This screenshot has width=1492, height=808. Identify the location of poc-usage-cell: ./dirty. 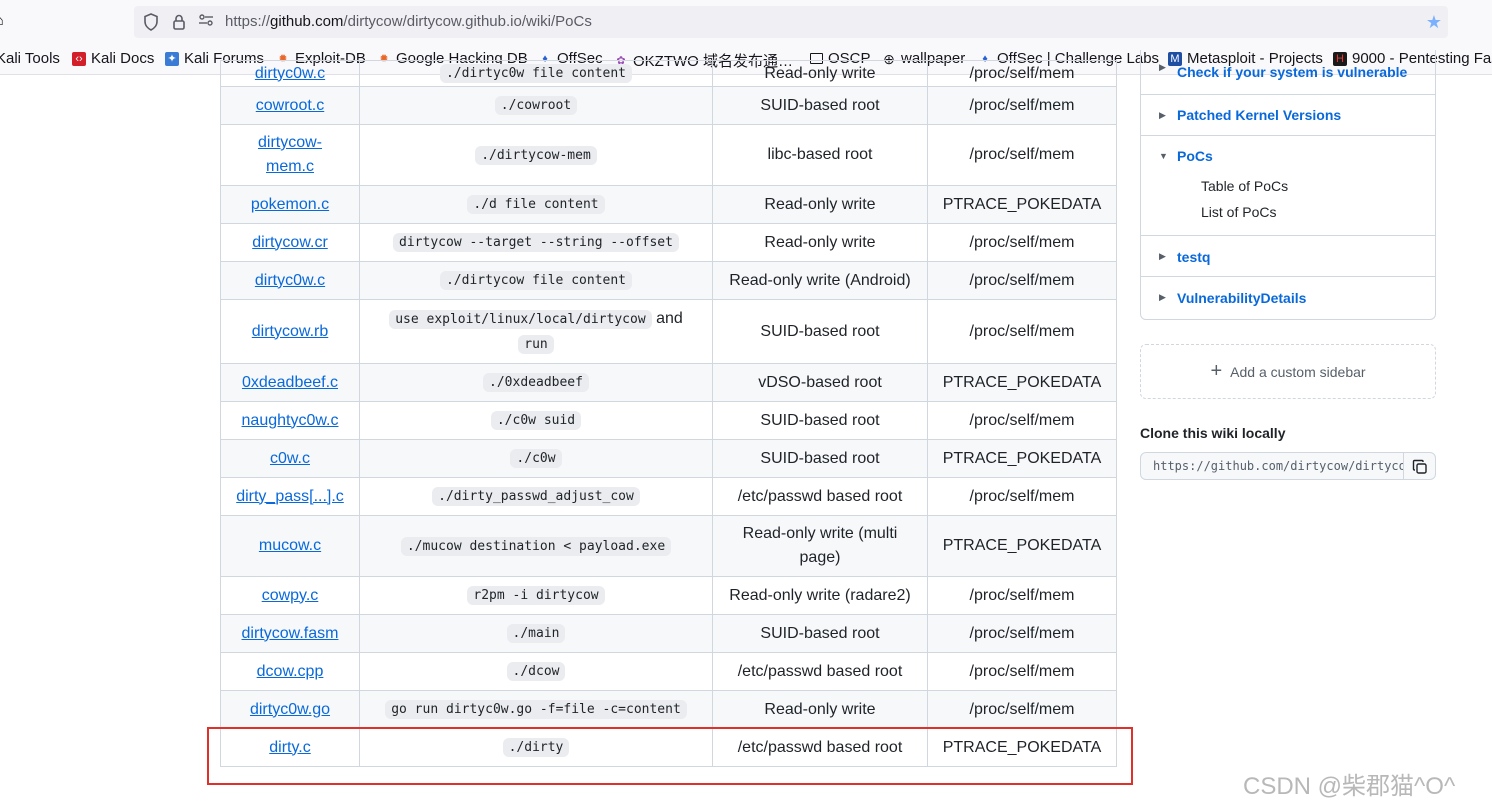
(536, 747).